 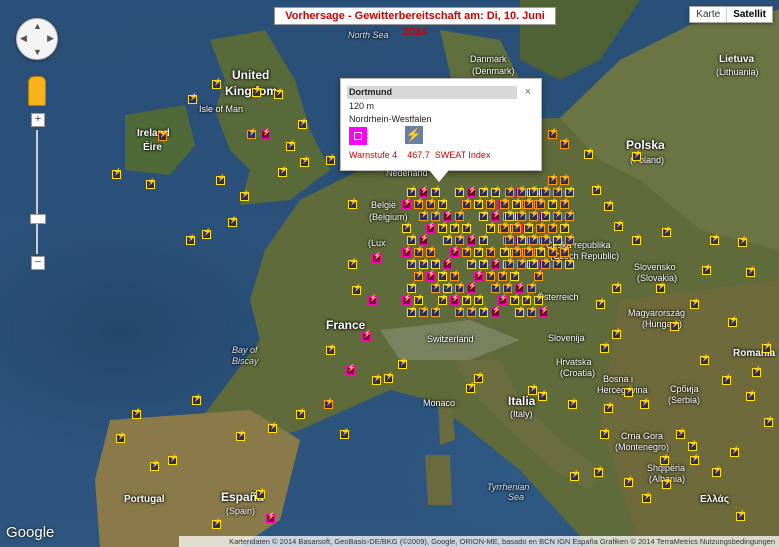 What do you see at coordinates (23, 38) in the screenshot?
I see `pan-left-icon: ◀` at bounding box center [23, 38].